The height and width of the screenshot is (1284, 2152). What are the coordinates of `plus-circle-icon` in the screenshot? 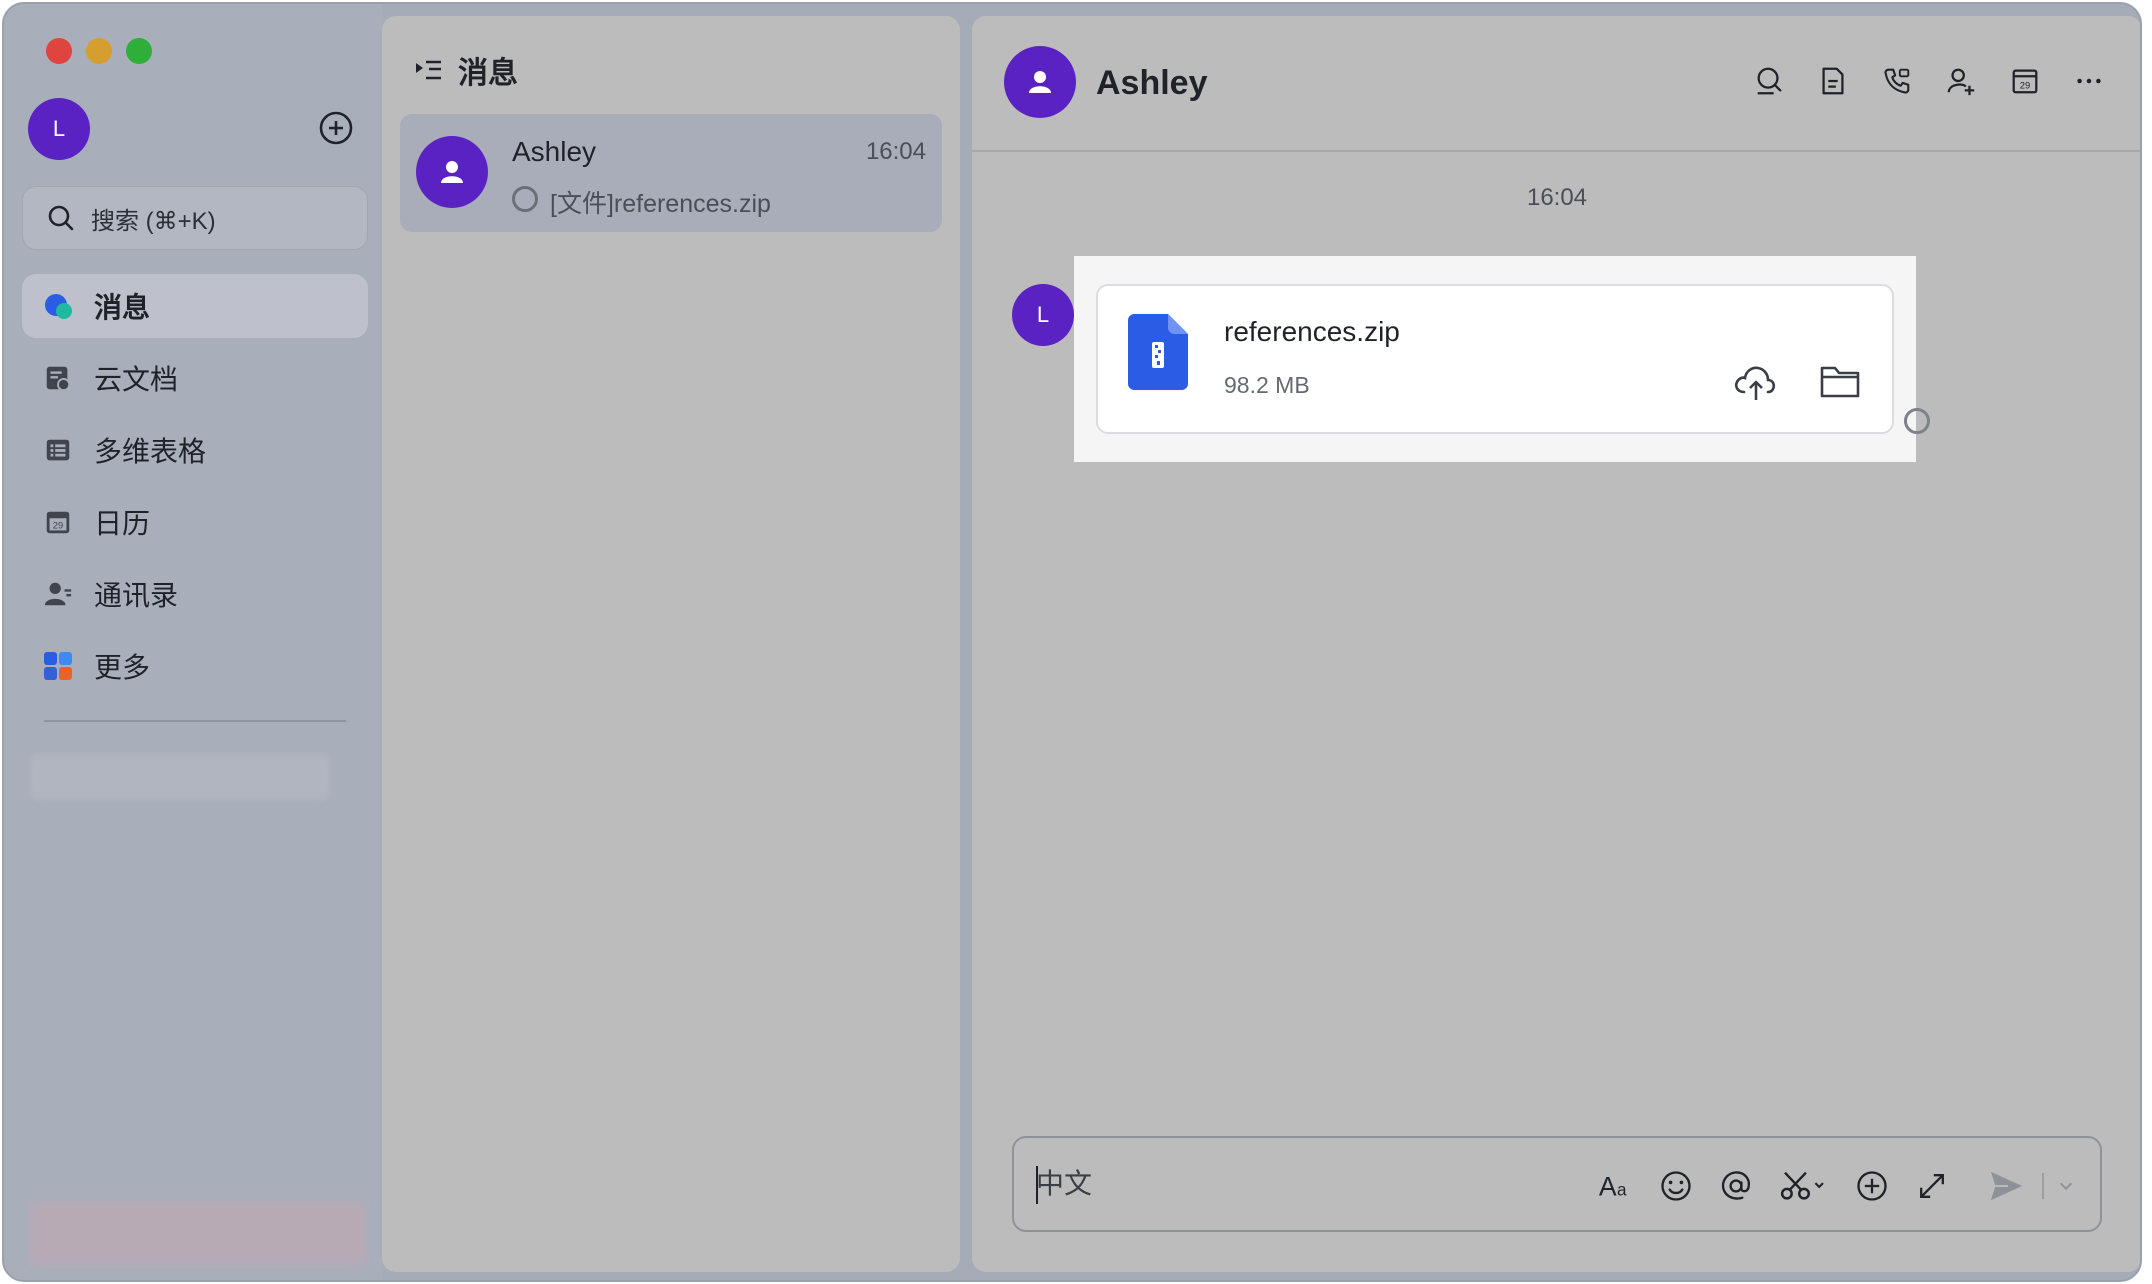 It's located at (336, 128).